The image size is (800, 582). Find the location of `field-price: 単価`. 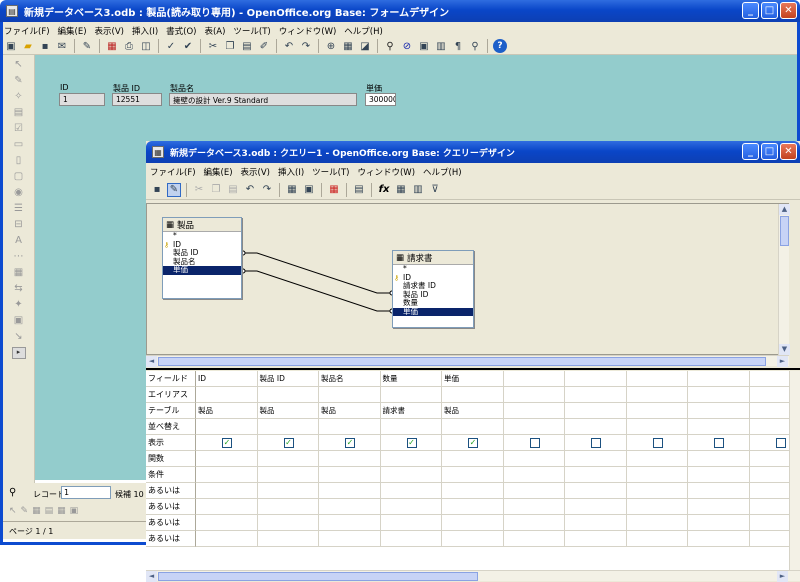

field-price: 単価 is located at coordinates (202, 270).